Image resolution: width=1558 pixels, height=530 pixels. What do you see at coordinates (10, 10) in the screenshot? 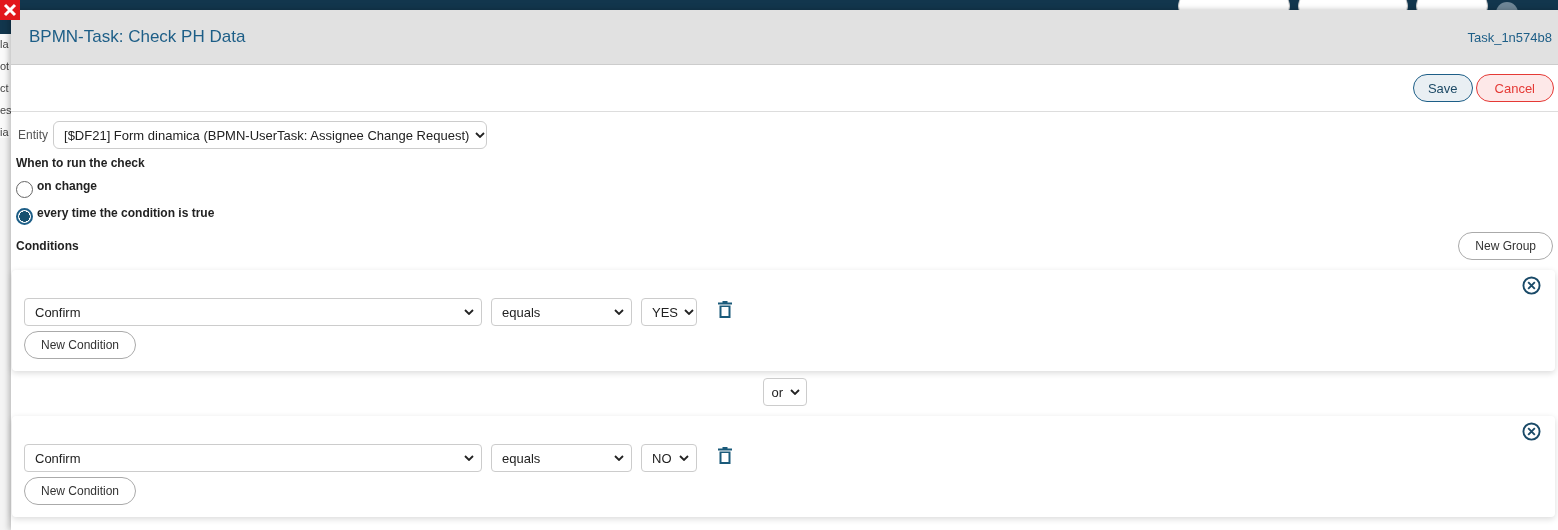
I see `close-icon` at bounding box center [10, 10].